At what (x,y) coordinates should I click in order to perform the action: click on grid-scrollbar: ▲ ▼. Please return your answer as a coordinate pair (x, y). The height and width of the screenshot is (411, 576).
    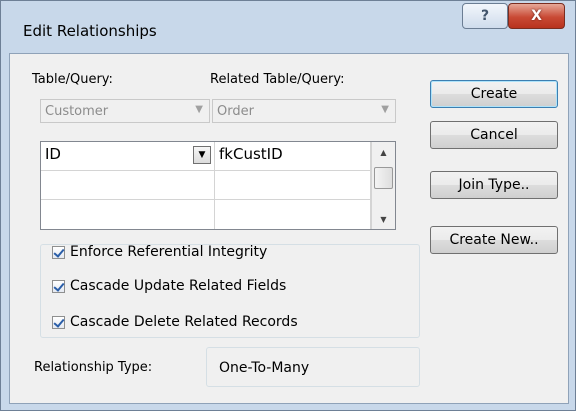
    Looking at the image, I should click on (383, 185).